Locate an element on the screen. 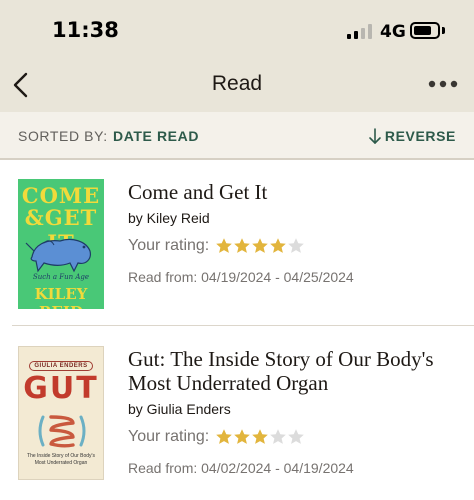 The image size is (474, 500). cellular-signal-icon is located at coordinates (360, 31).